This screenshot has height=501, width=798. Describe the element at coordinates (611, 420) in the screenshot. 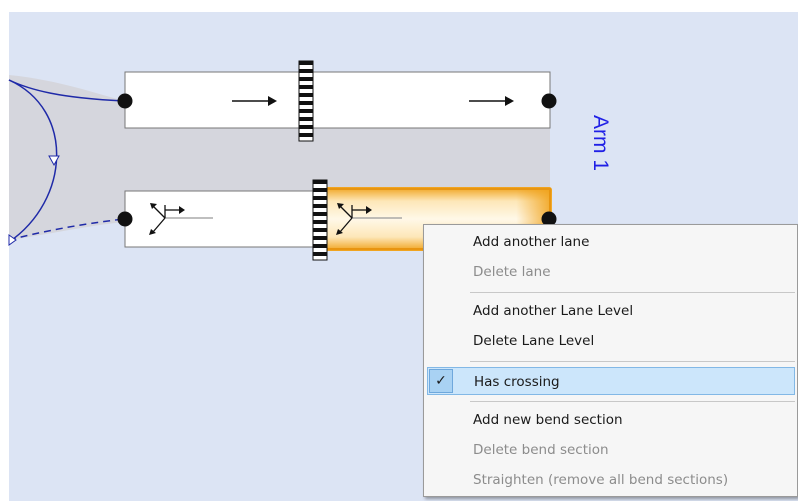

I see `menu-item-add-new-bend-section: Add new bend section` at that location.